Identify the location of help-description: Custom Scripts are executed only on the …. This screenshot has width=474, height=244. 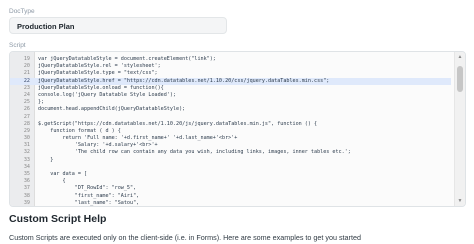
(185, 237).